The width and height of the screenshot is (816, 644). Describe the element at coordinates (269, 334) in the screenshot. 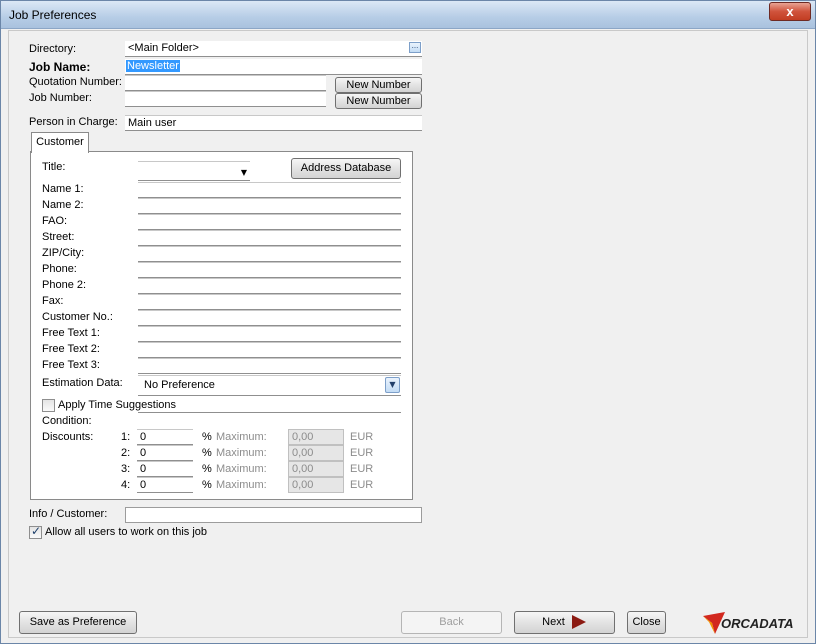

I see `free-text-1-input` at that location.